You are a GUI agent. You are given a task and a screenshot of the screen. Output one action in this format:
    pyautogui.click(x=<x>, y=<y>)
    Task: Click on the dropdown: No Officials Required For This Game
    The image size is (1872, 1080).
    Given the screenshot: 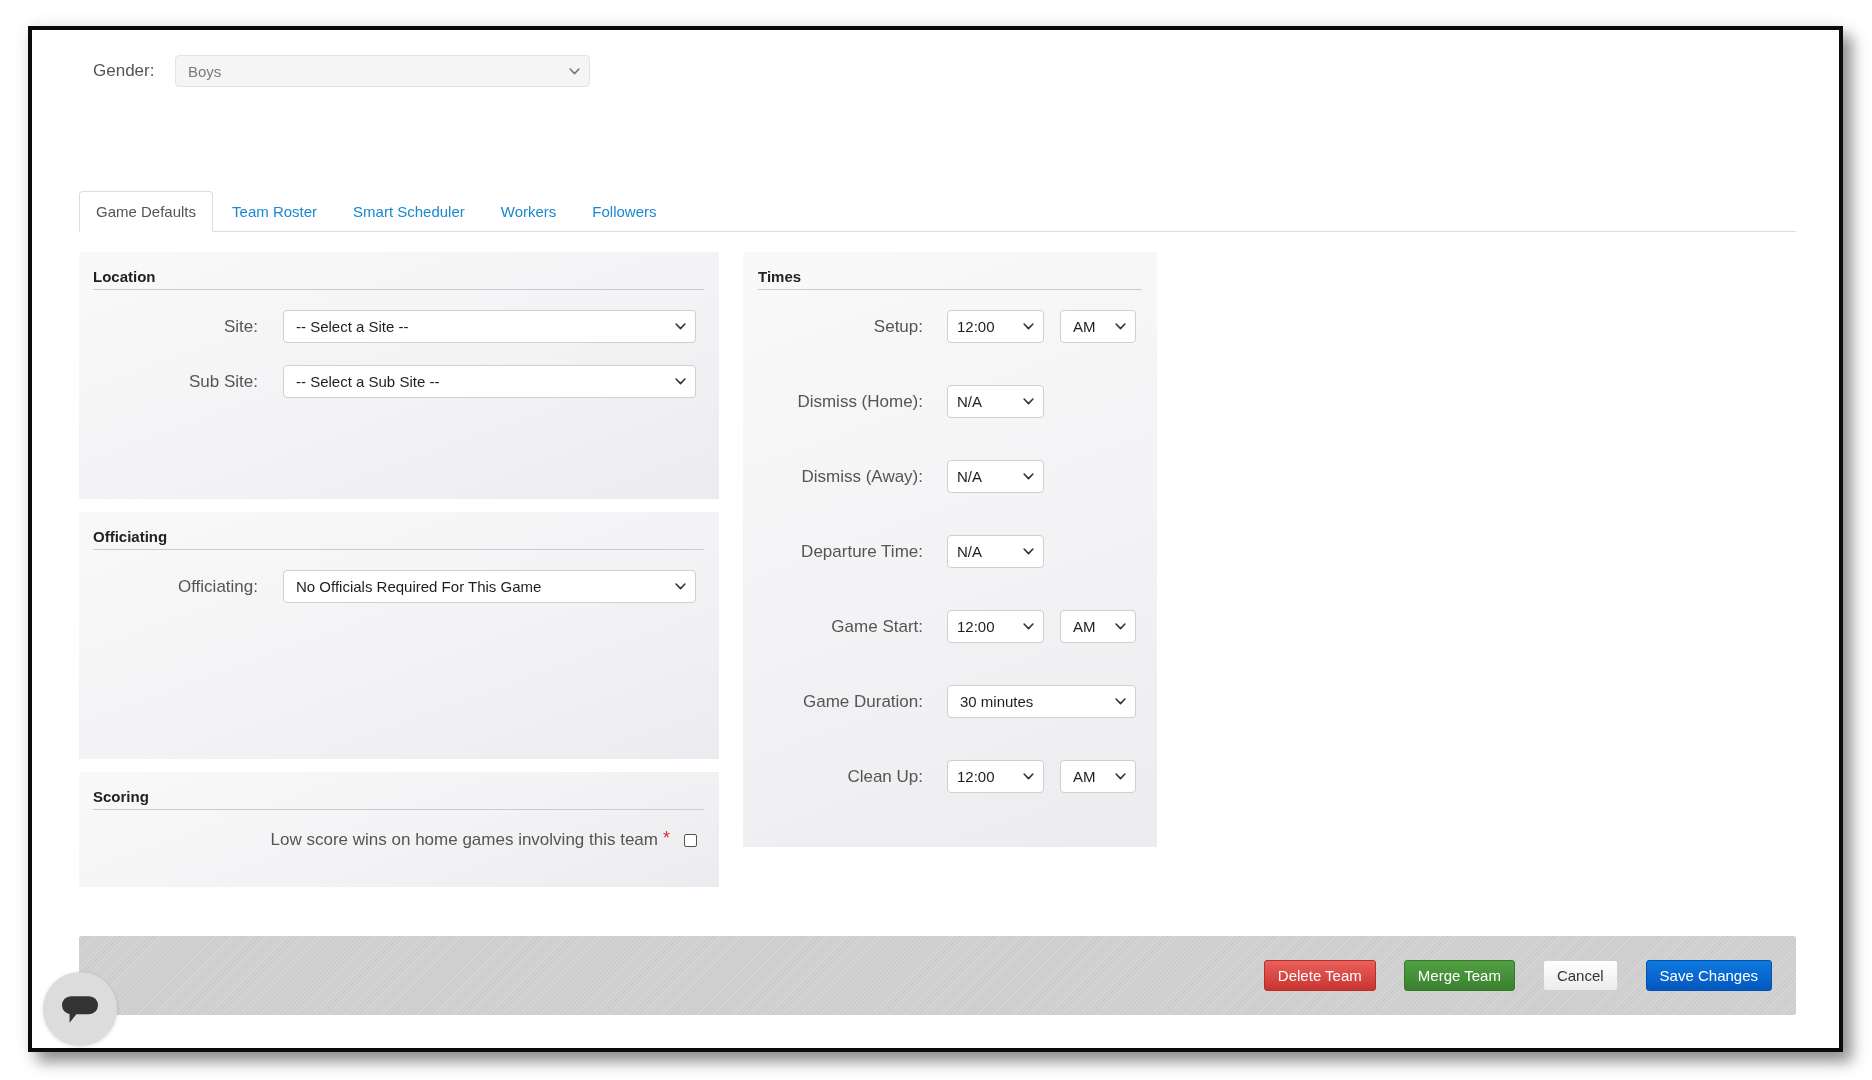 What is the action you would take?
    pyautogui.click(x=489, y=586)
    